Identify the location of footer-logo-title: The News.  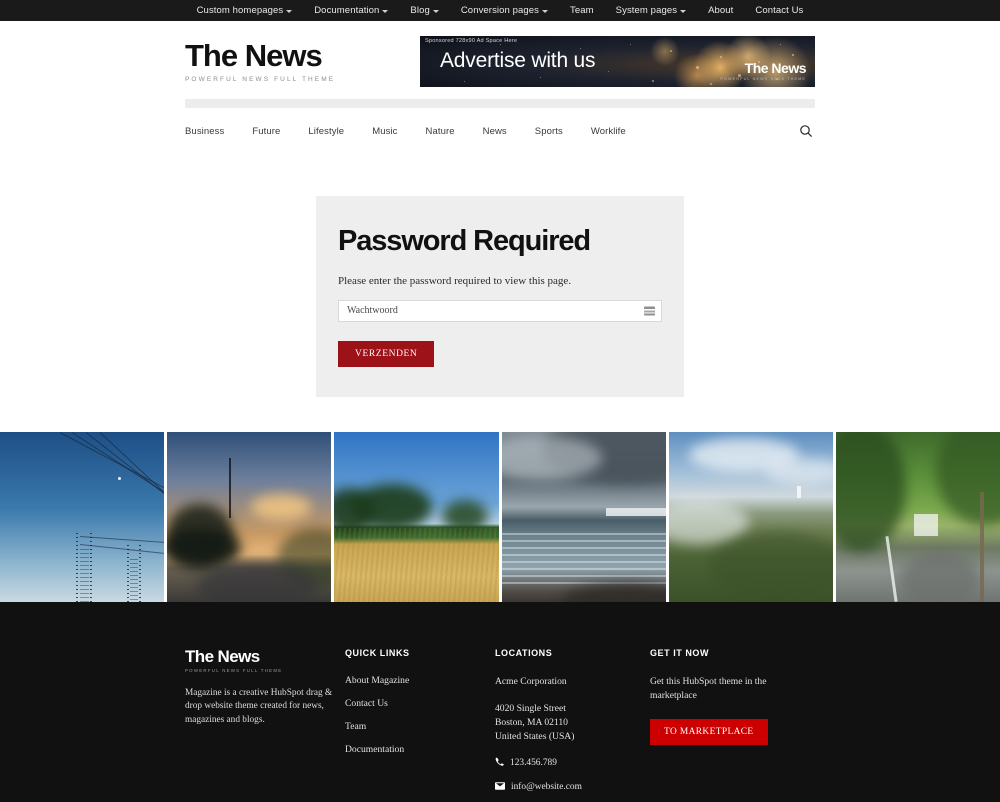
(222, 656).